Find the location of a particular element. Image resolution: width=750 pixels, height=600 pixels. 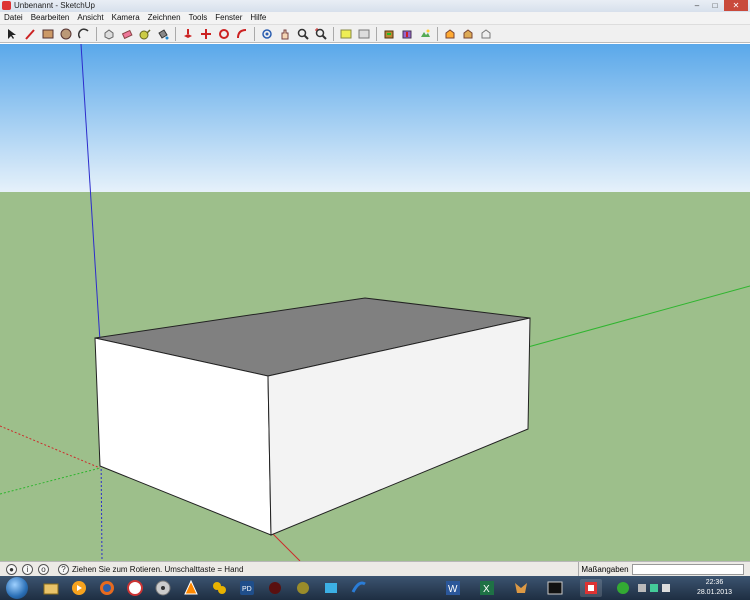

terminal-icon is located at coordinates (555, 588).